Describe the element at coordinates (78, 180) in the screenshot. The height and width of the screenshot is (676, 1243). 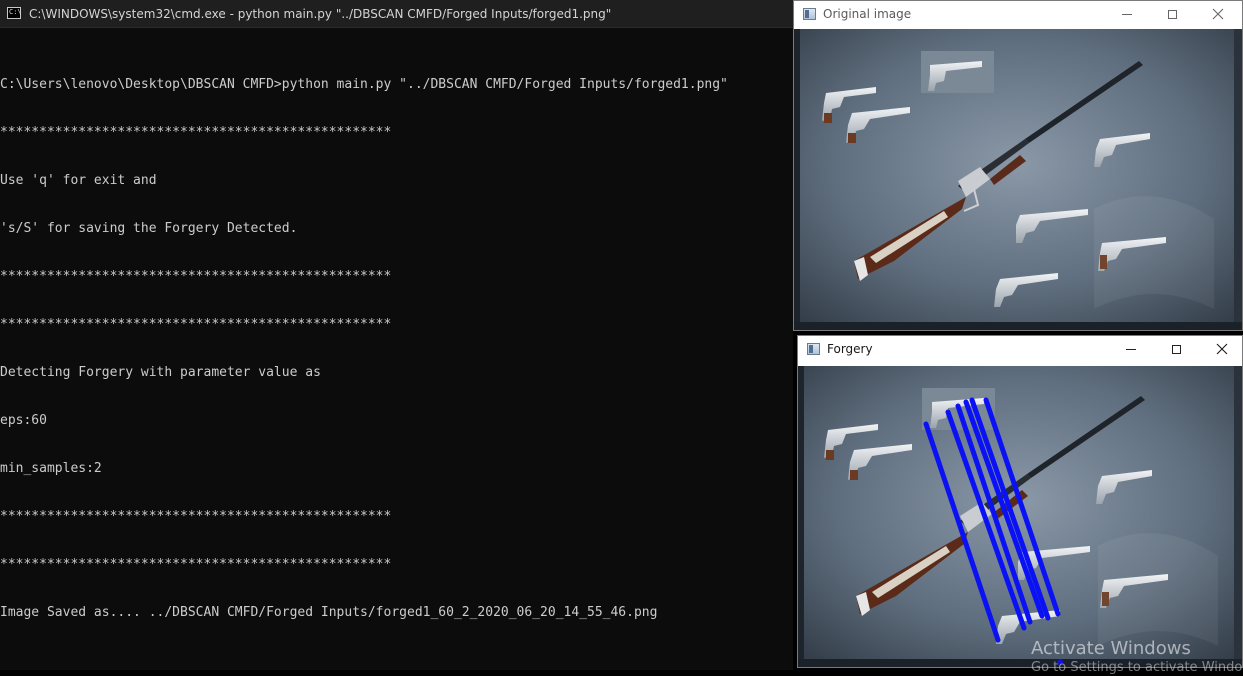
I see `console-line: Use 'q' for exit and` at that location.